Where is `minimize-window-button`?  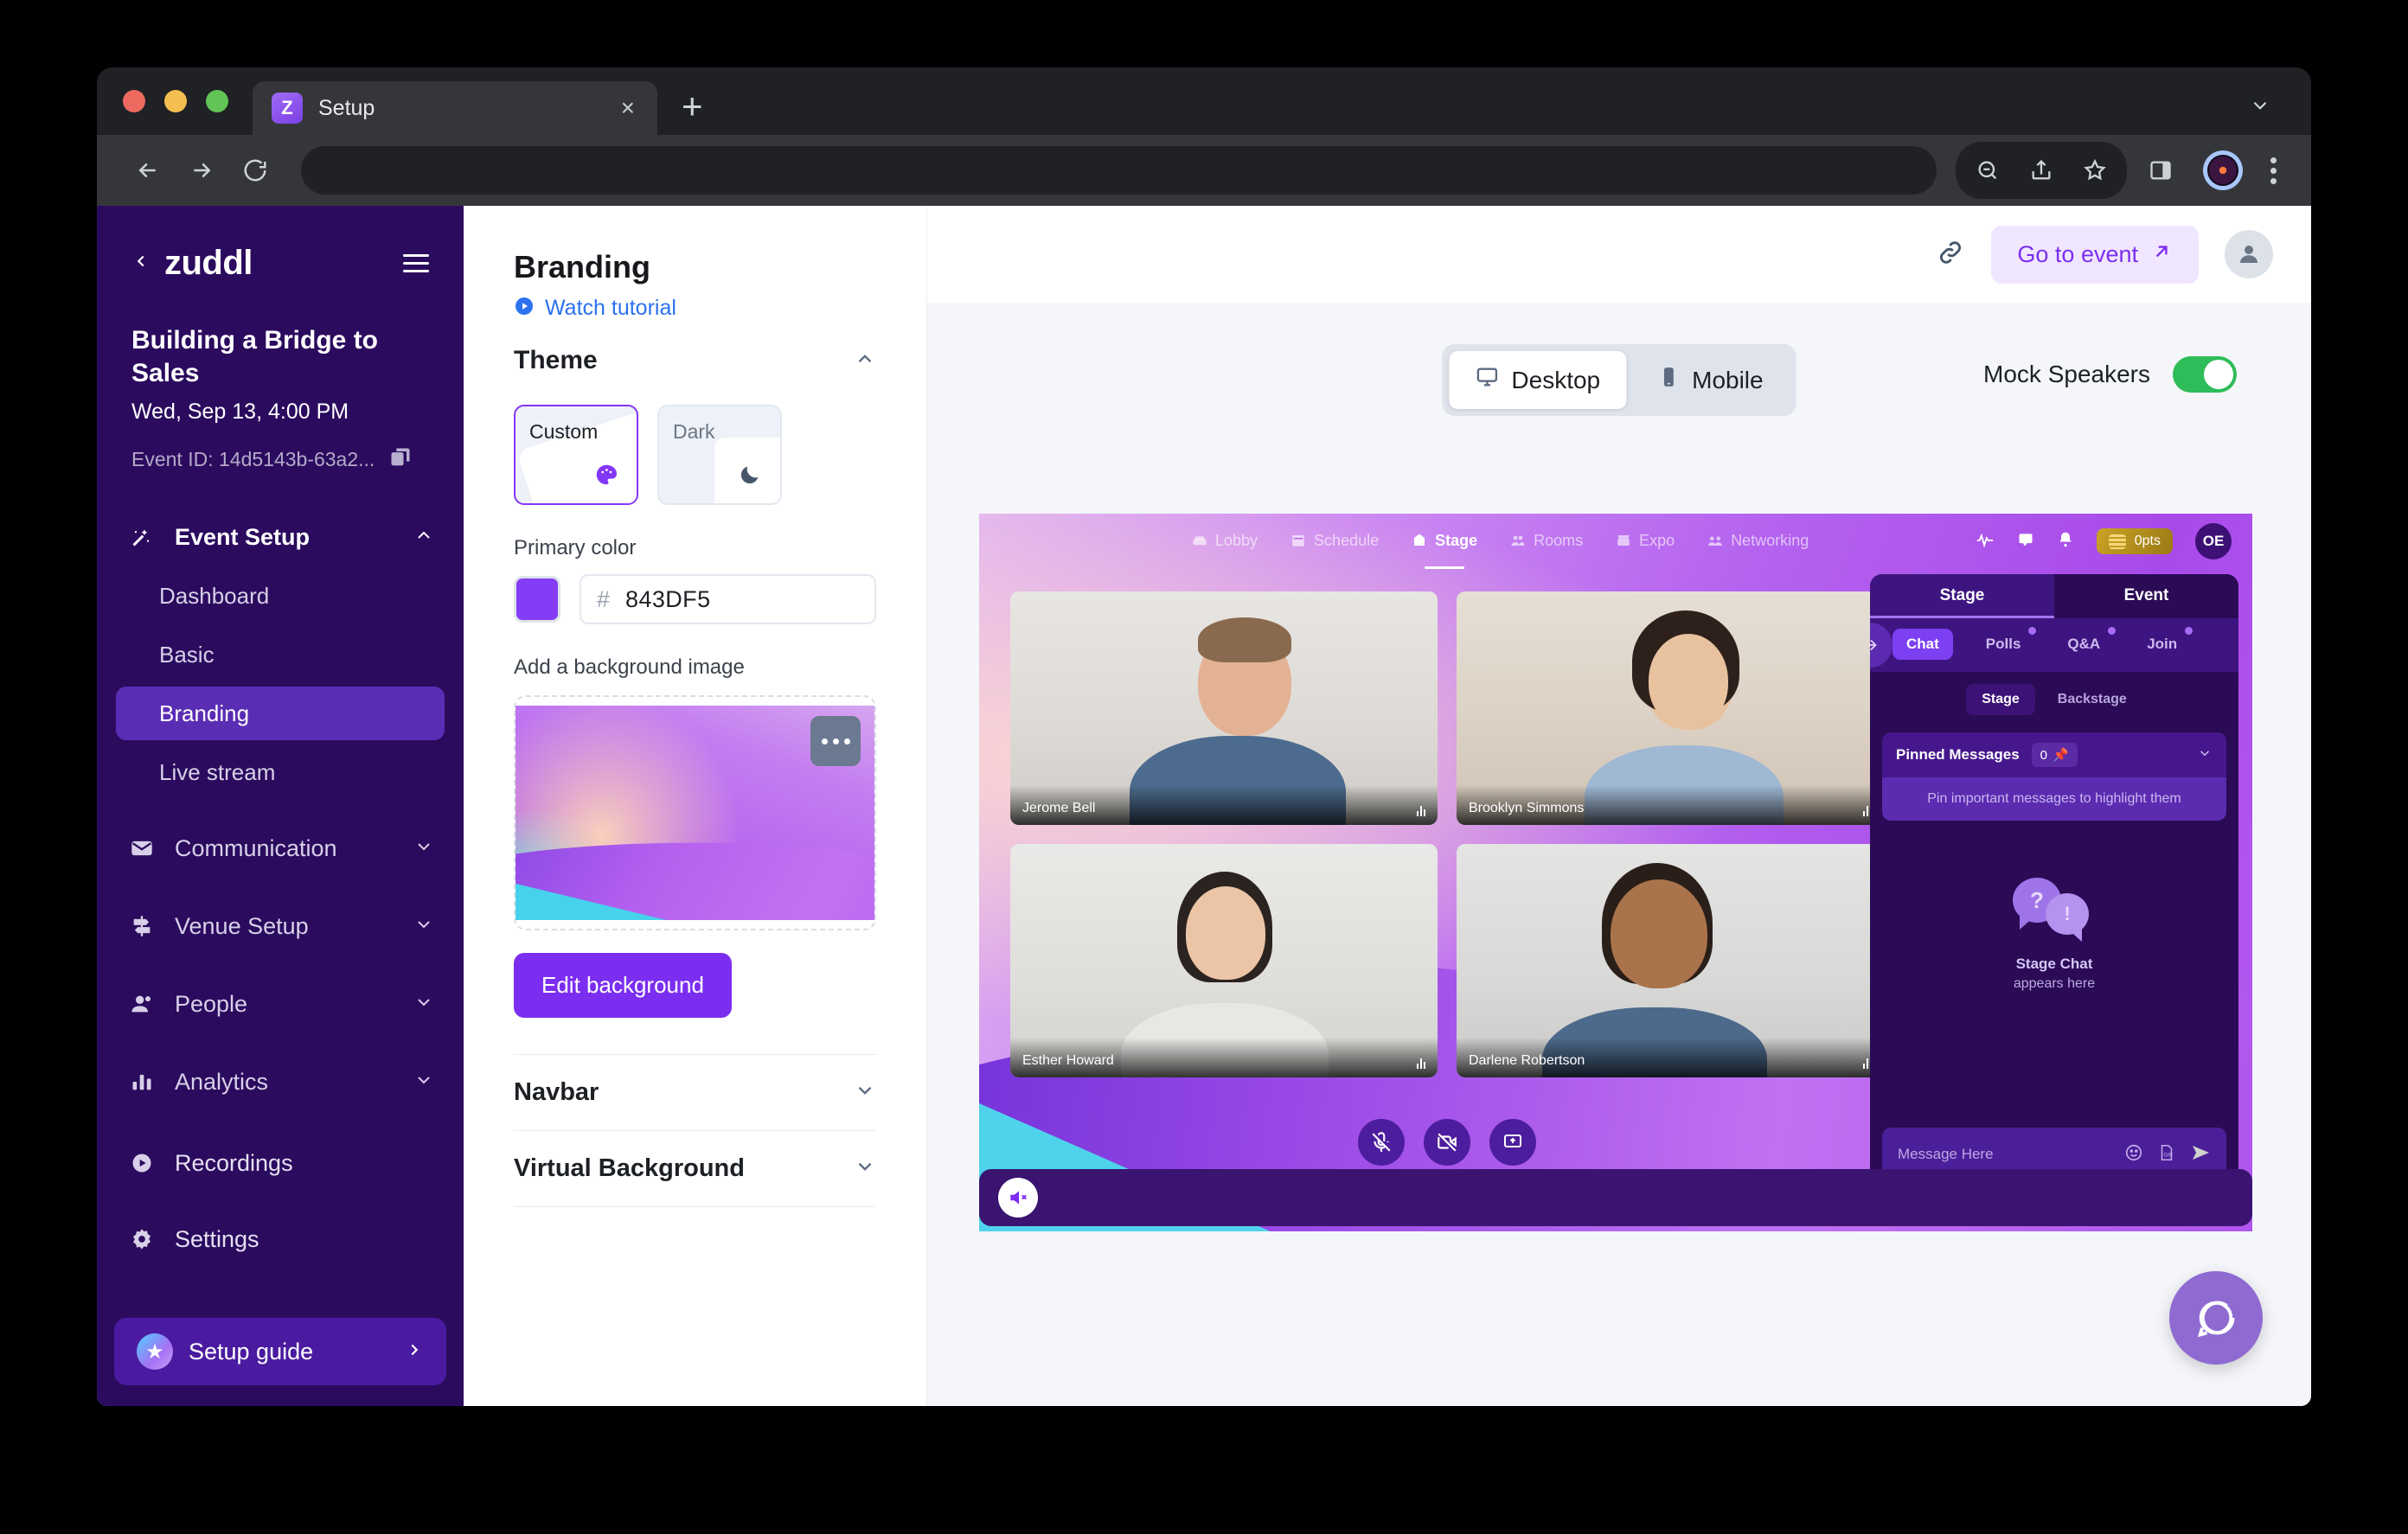
minimize-window-button is located at coordinates (175, 101).